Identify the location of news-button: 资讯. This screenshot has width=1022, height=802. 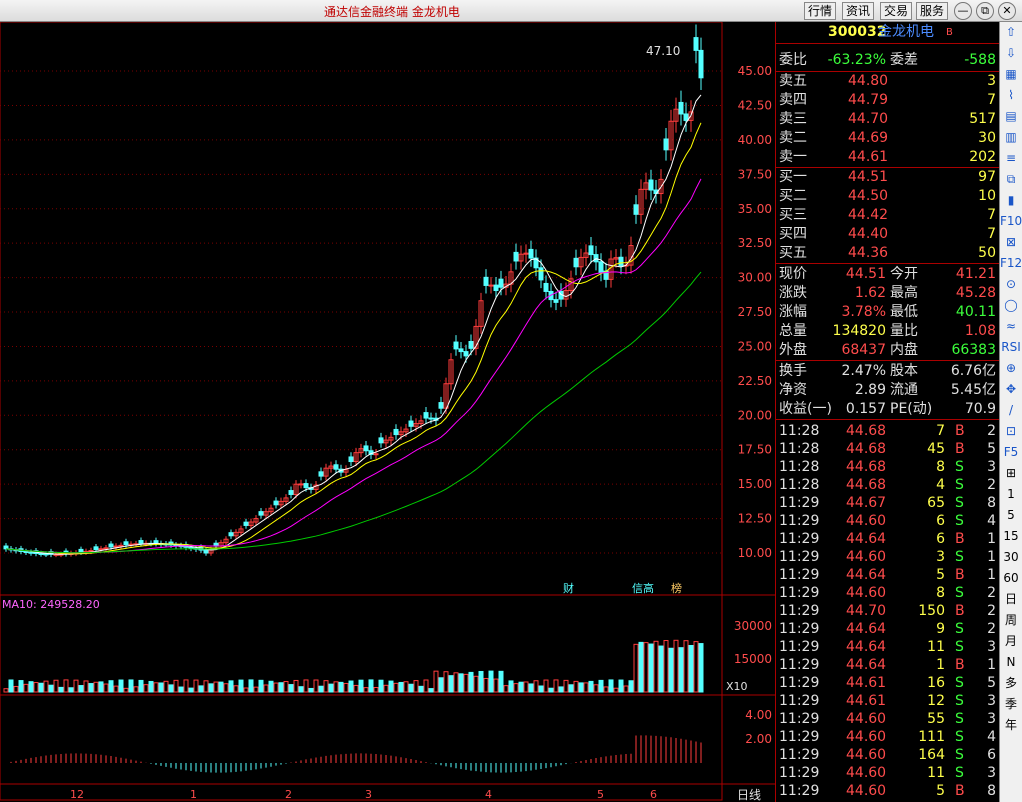
(858, 11).